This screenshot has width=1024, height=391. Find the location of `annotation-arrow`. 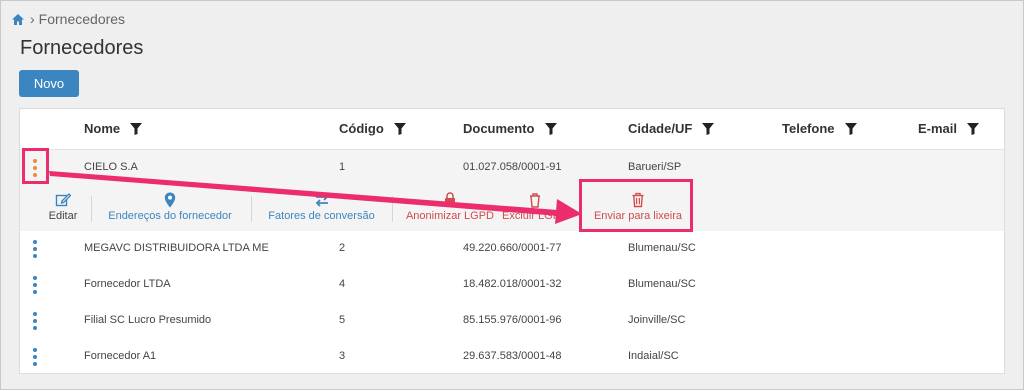

annotation-arrow is located at coordinates (315, 197).